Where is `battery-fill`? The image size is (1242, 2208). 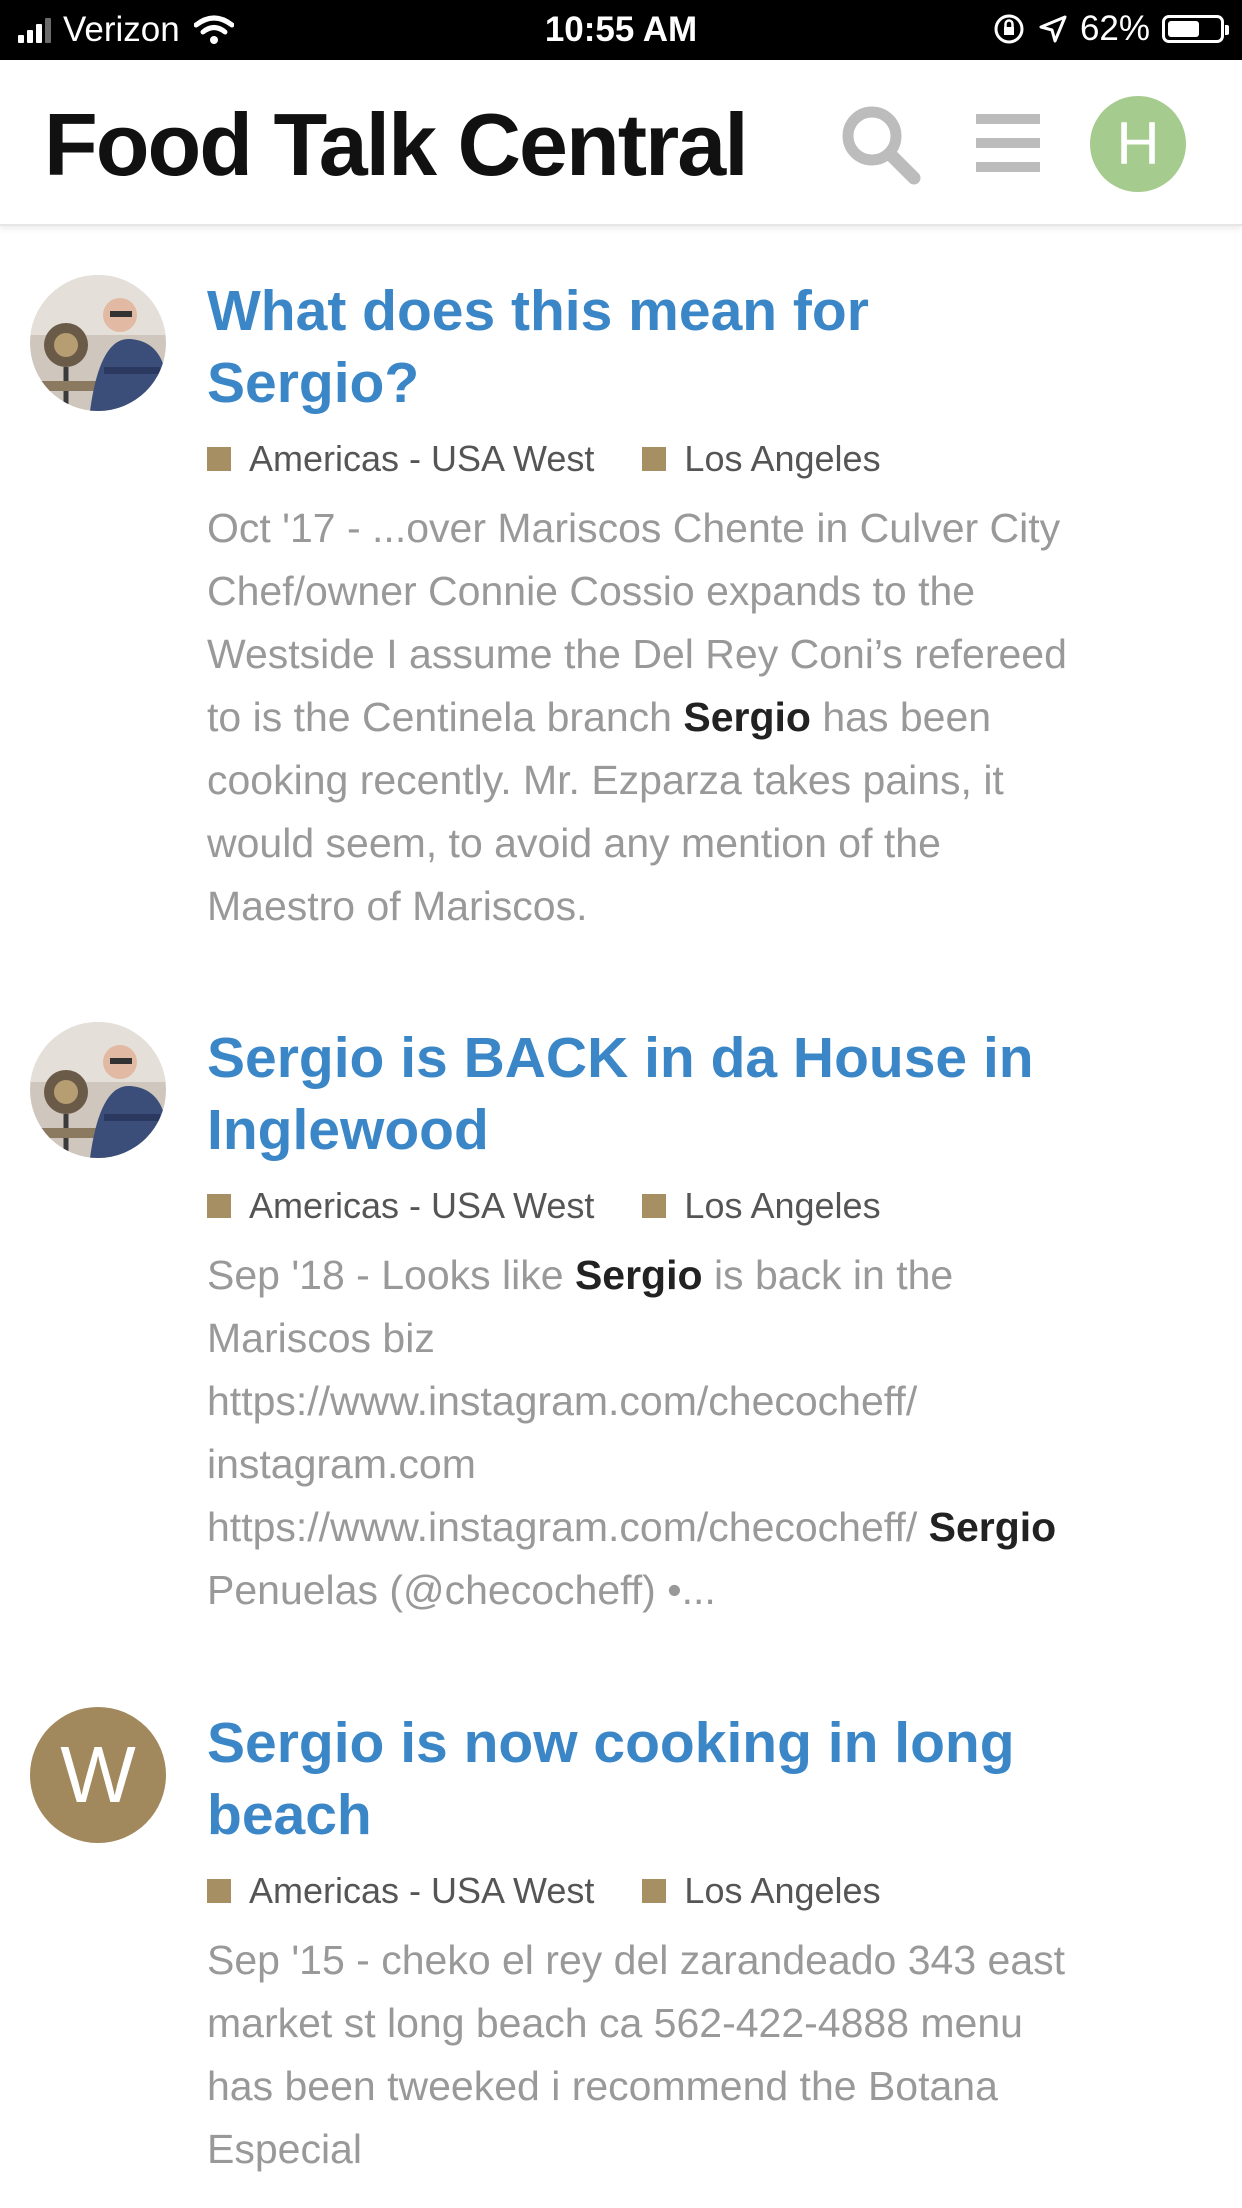 battery-fill is located at coordinates (1183, 29).